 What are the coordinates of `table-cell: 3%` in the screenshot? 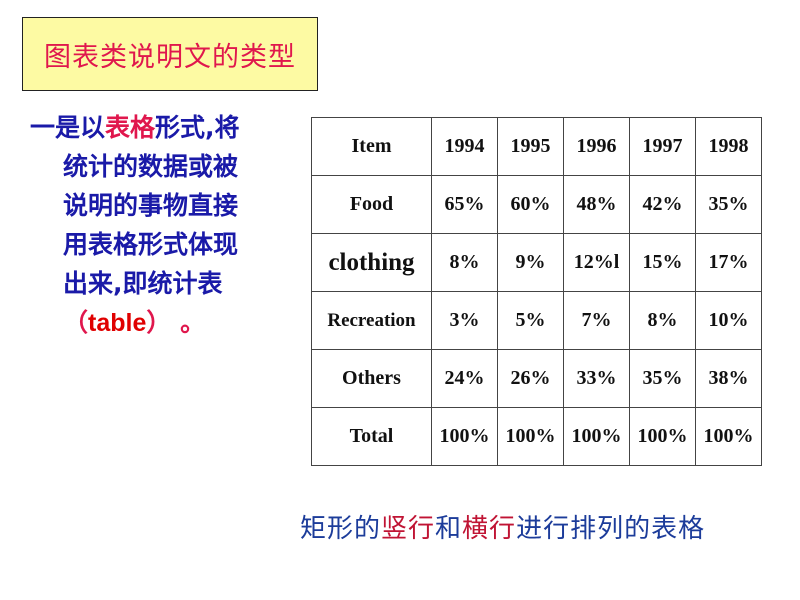 It's located at (464, 320).